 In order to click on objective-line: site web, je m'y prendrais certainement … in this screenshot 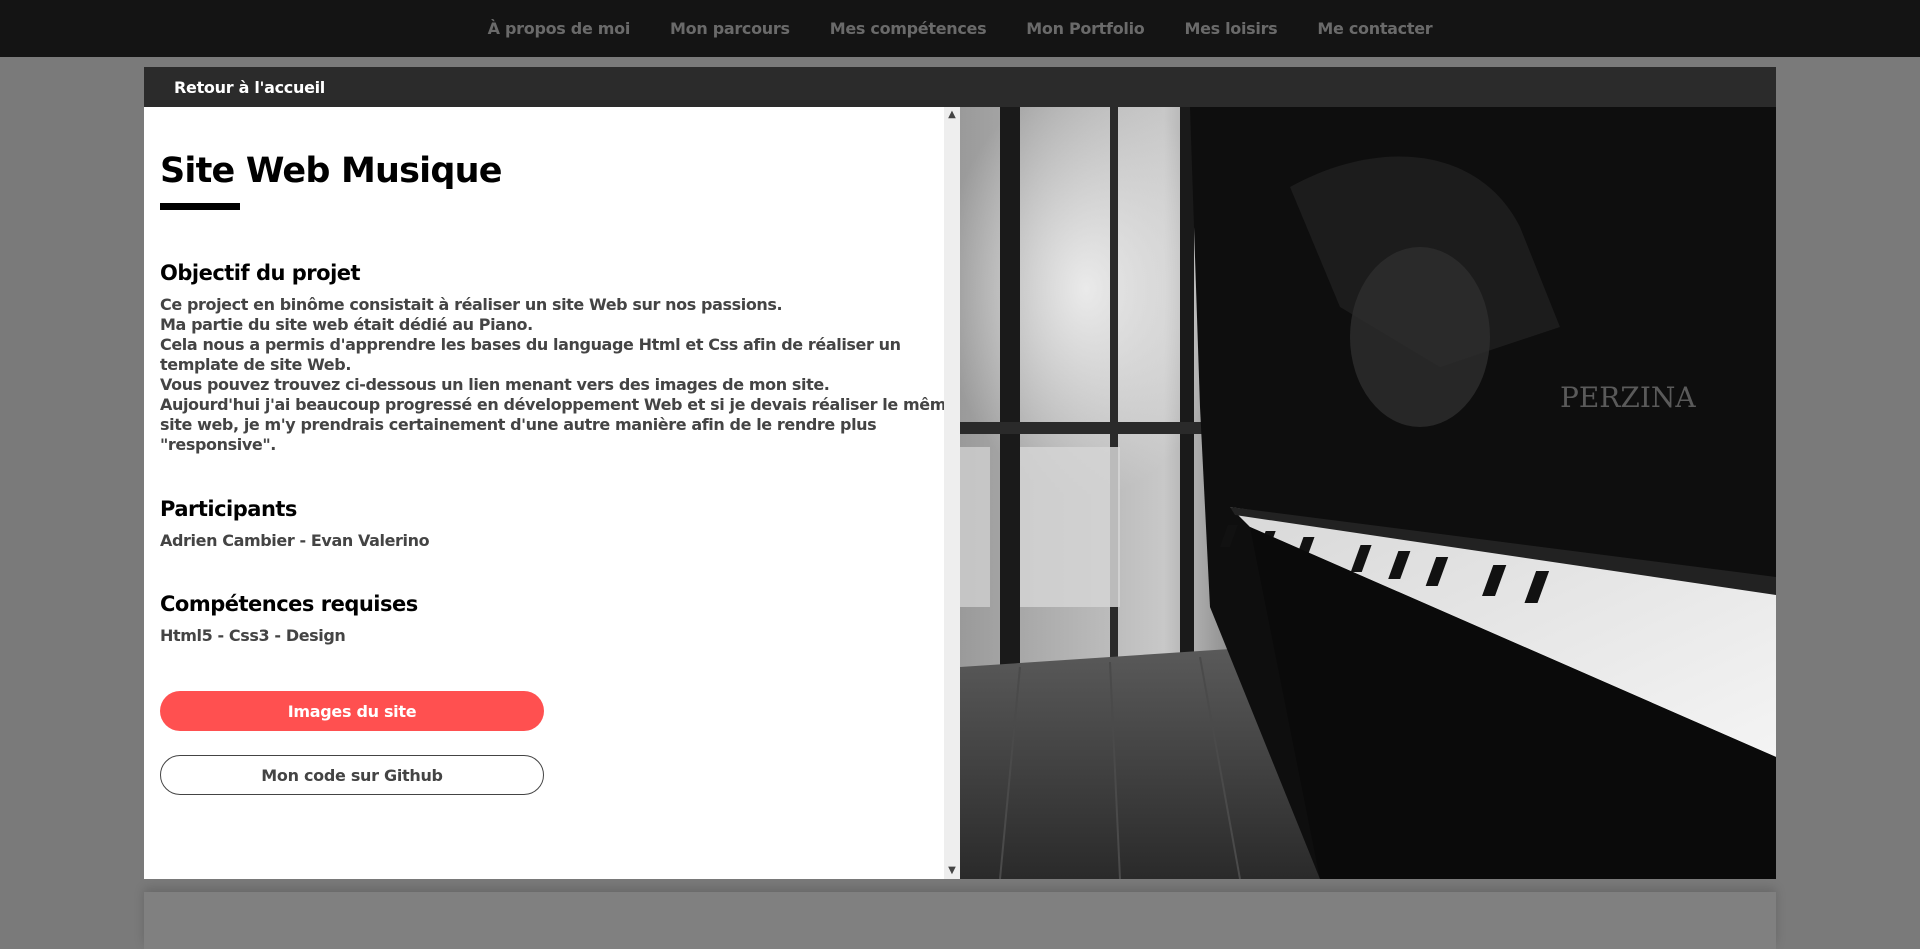, I will do `click(518, 424)`.